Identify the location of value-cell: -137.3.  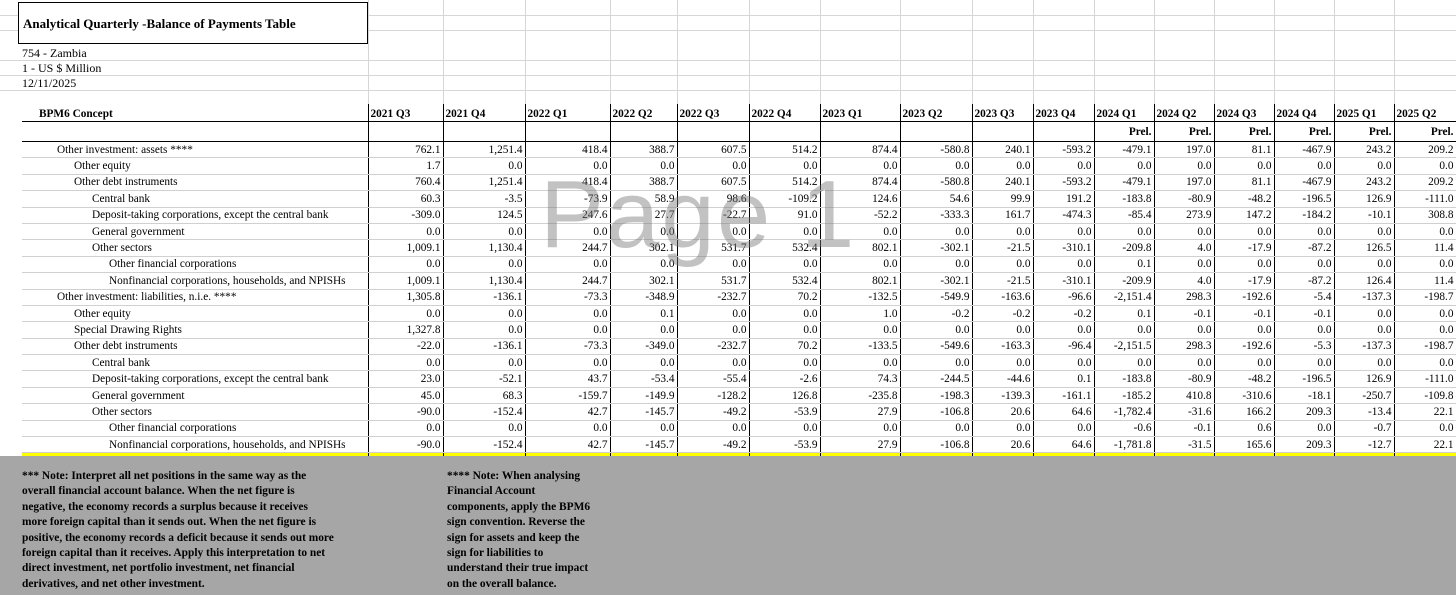
(1364, 297).